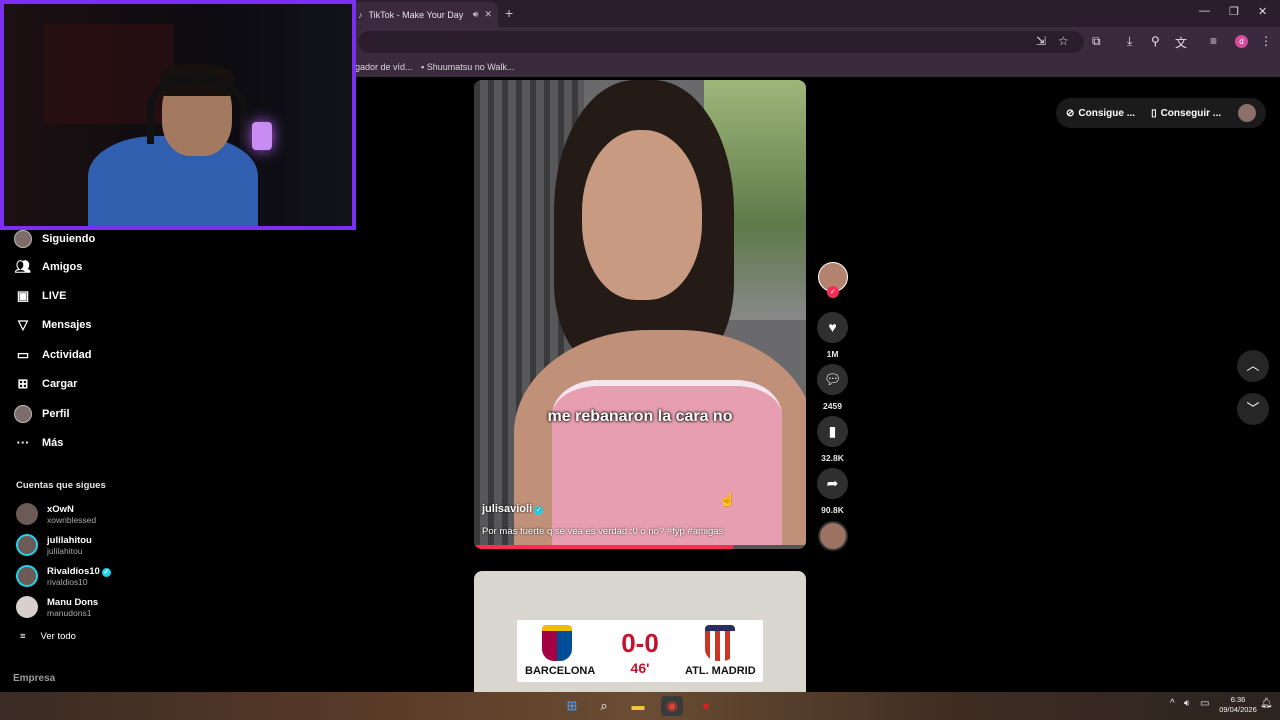 The width and height of the screenshot is (1280, 720). What do you see at coordinates (23, 239) in the screenshot?
I see `avatar-icon` at bounding box center [23, 239].